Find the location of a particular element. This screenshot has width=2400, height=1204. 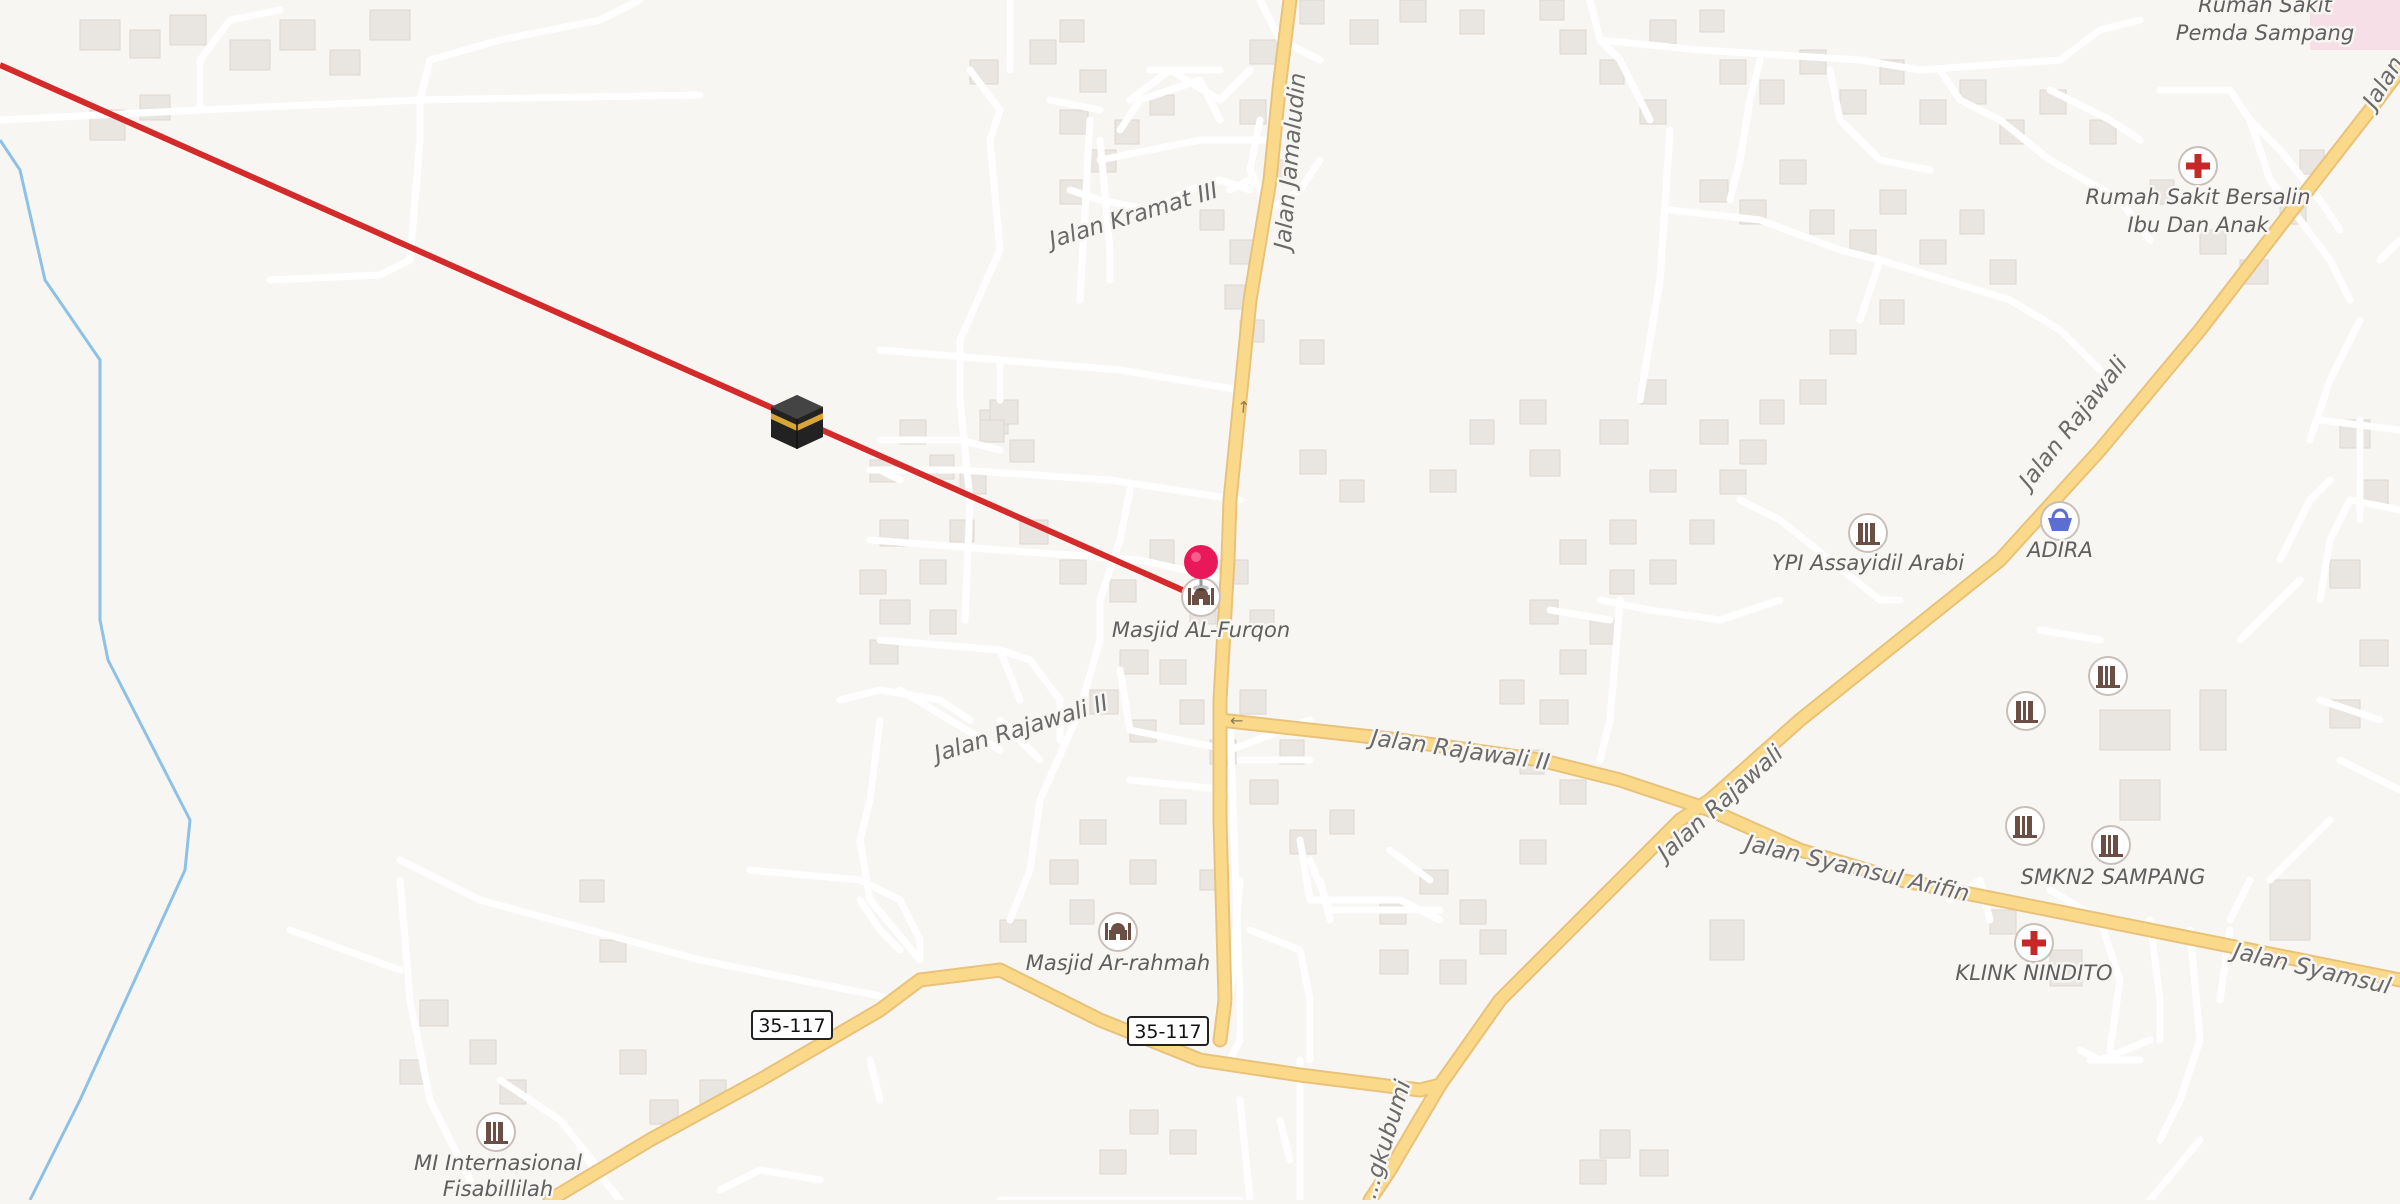

poi-klink-nindito: KLINK NINDITO is located at coordinates (2034, 955).